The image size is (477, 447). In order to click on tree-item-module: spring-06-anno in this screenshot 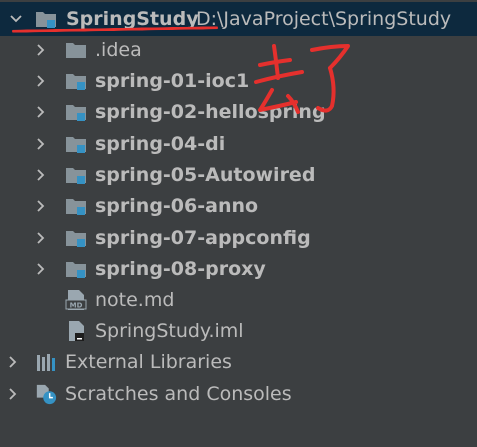, I will do `click(238, 205)`.